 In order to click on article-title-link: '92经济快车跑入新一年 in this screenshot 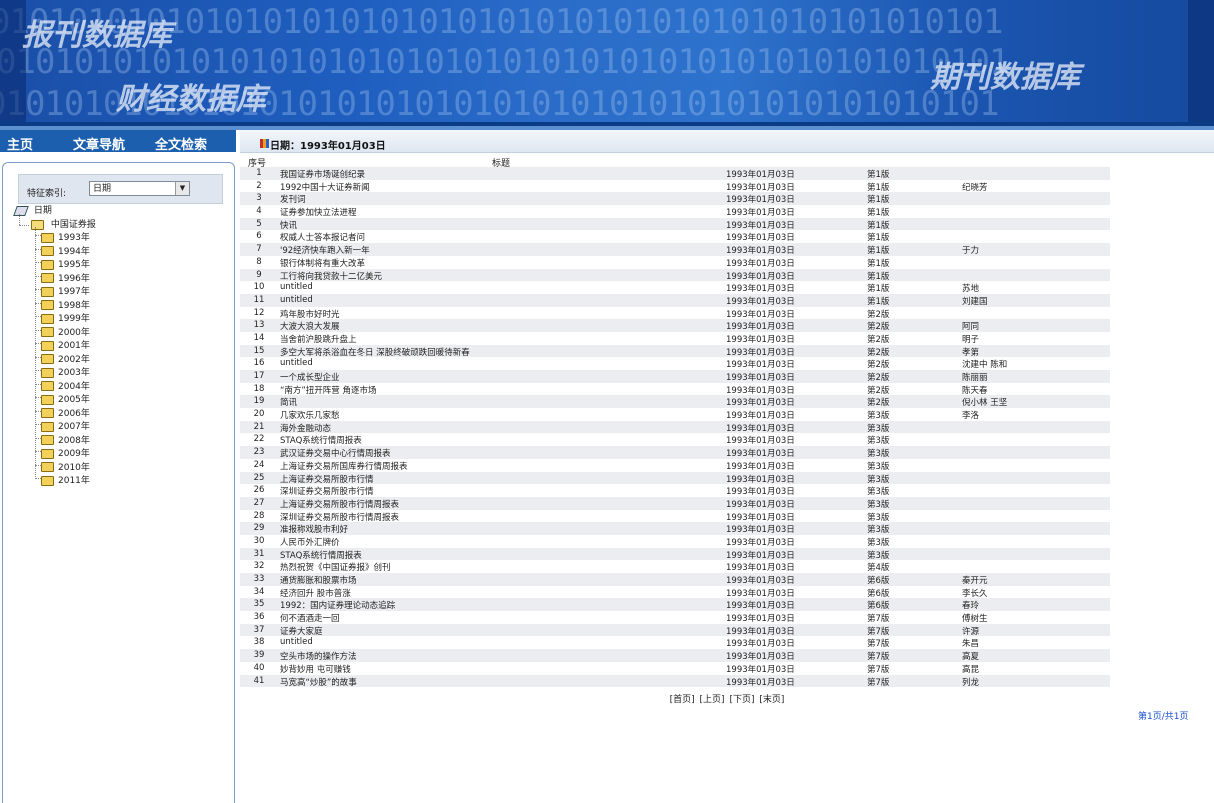, I will do `click(325, 250)`.